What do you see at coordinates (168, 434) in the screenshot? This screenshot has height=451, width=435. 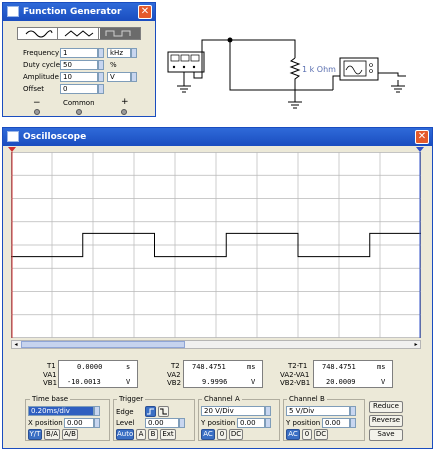 I see `trigger-ext-button: Ext` at bounding box center [168, 434].